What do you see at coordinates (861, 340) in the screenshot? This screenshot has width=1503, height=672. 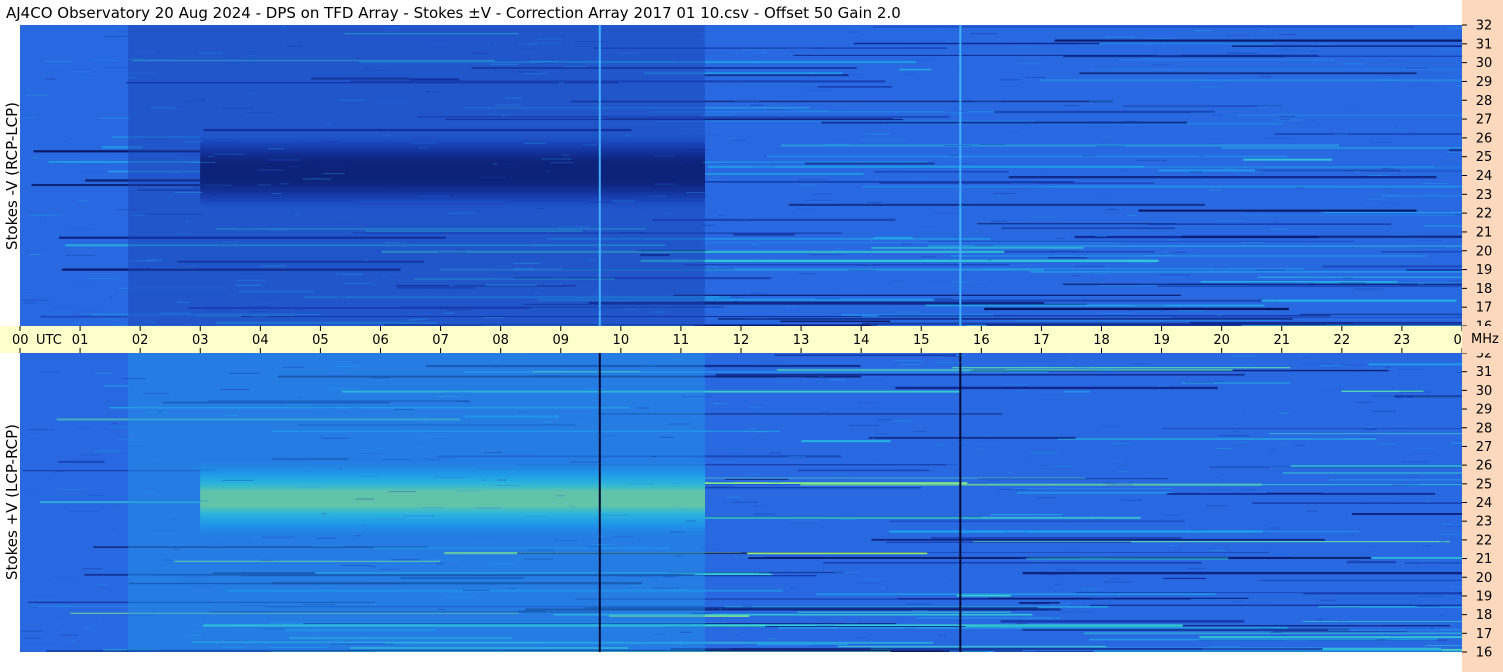 I see `time-tick-label: 14` at bounding box center [861, 340].